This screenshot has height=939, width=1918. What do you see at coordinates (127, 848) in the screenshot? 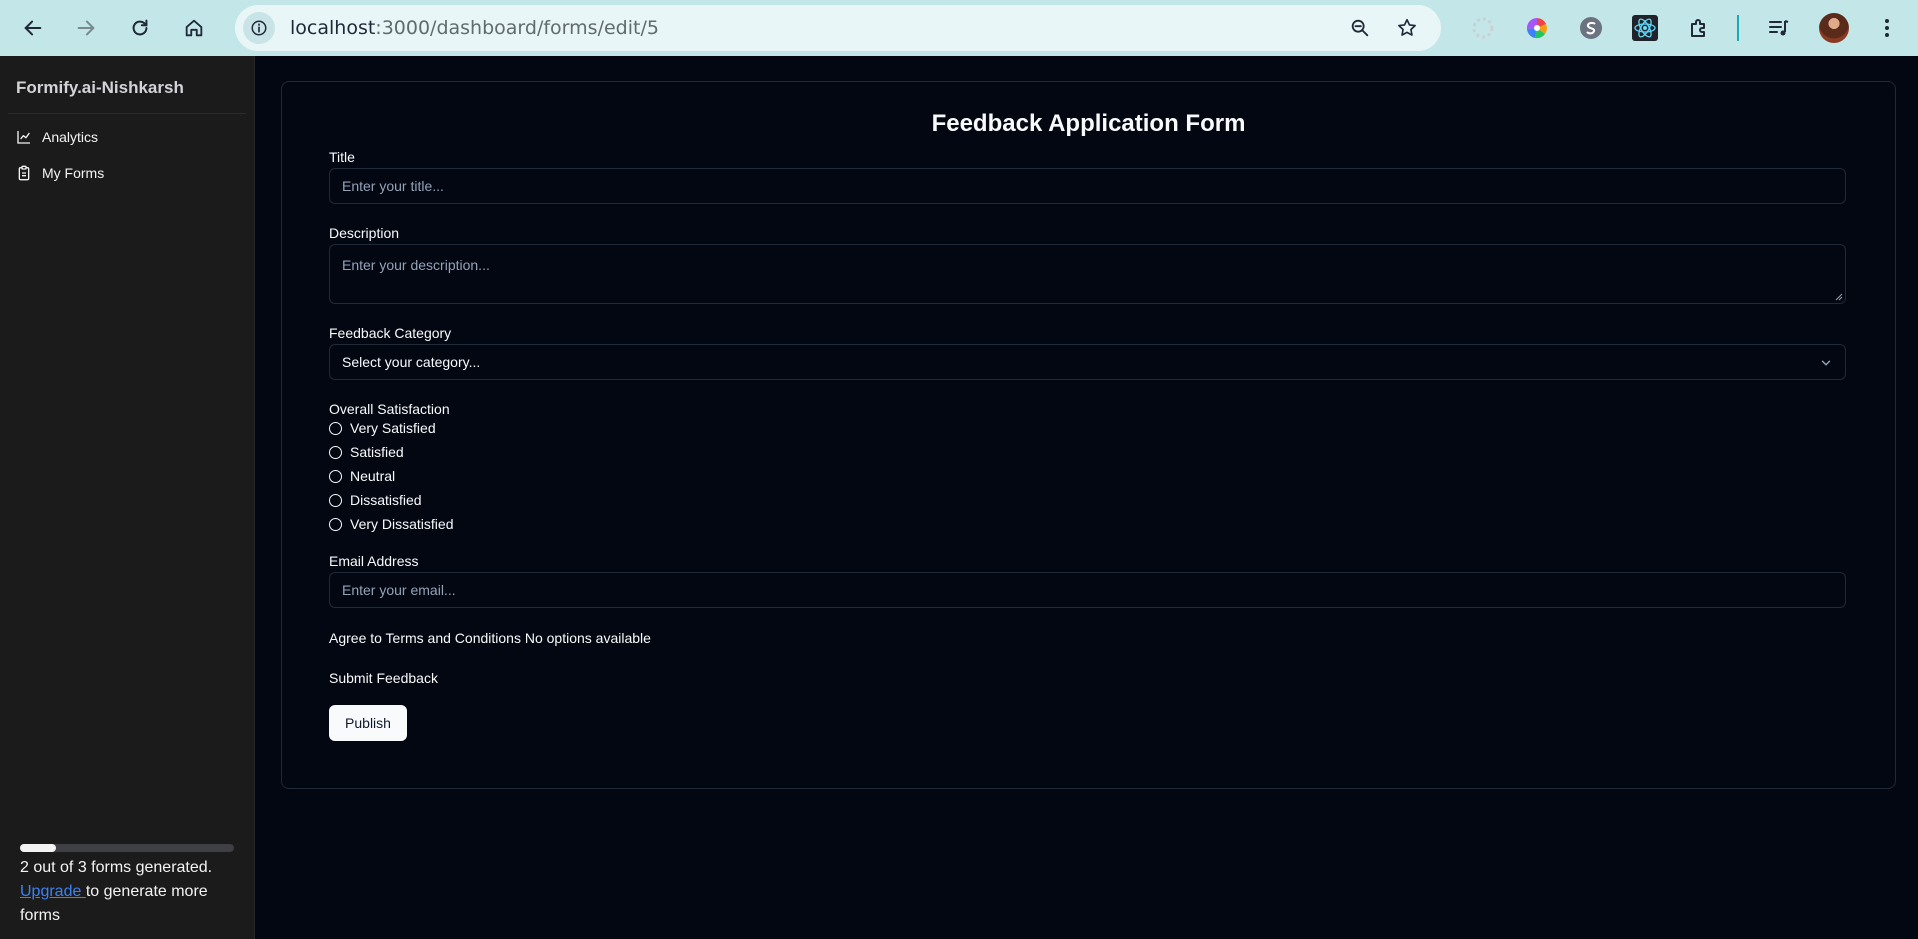
I see `usage-progress-bar` at bounding box center [127, 848].